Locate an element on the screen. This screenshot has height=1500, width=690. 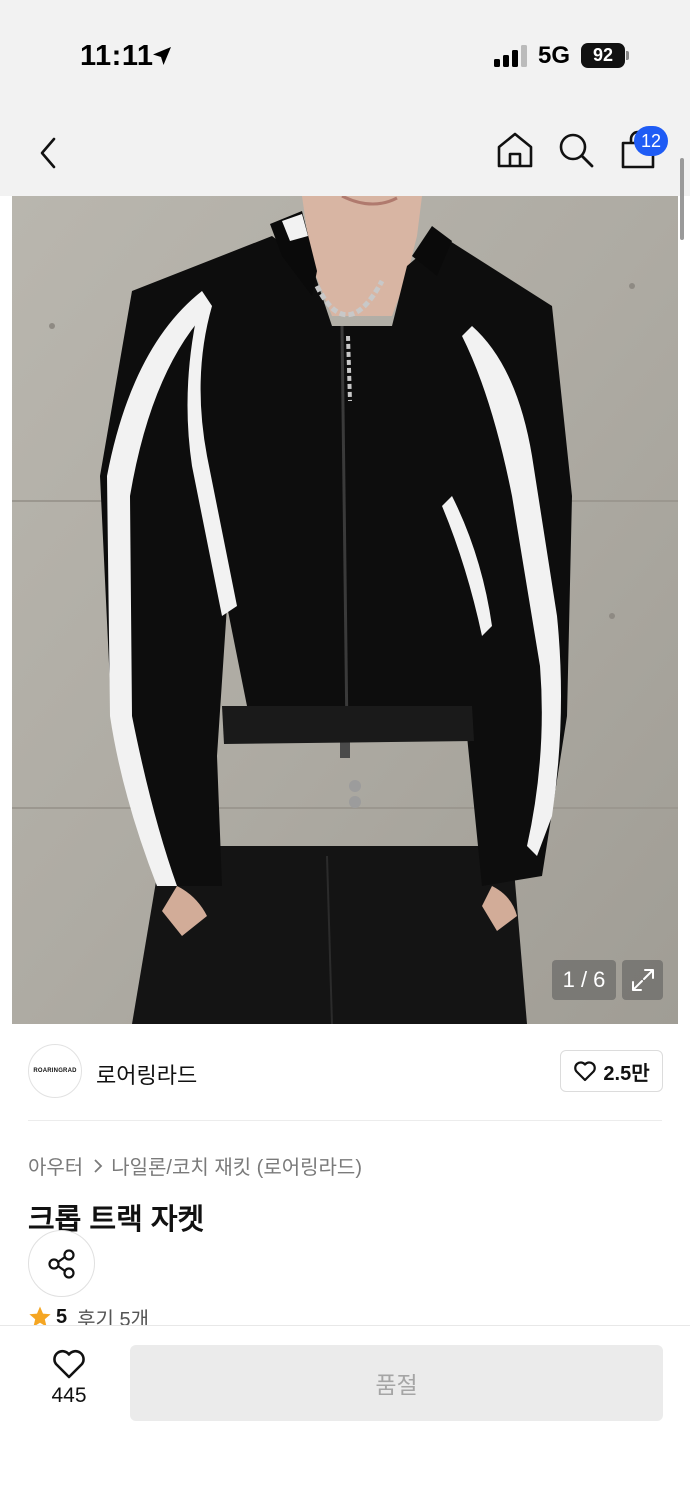
wish-button: 445 is located at coordinates (69, 1383).